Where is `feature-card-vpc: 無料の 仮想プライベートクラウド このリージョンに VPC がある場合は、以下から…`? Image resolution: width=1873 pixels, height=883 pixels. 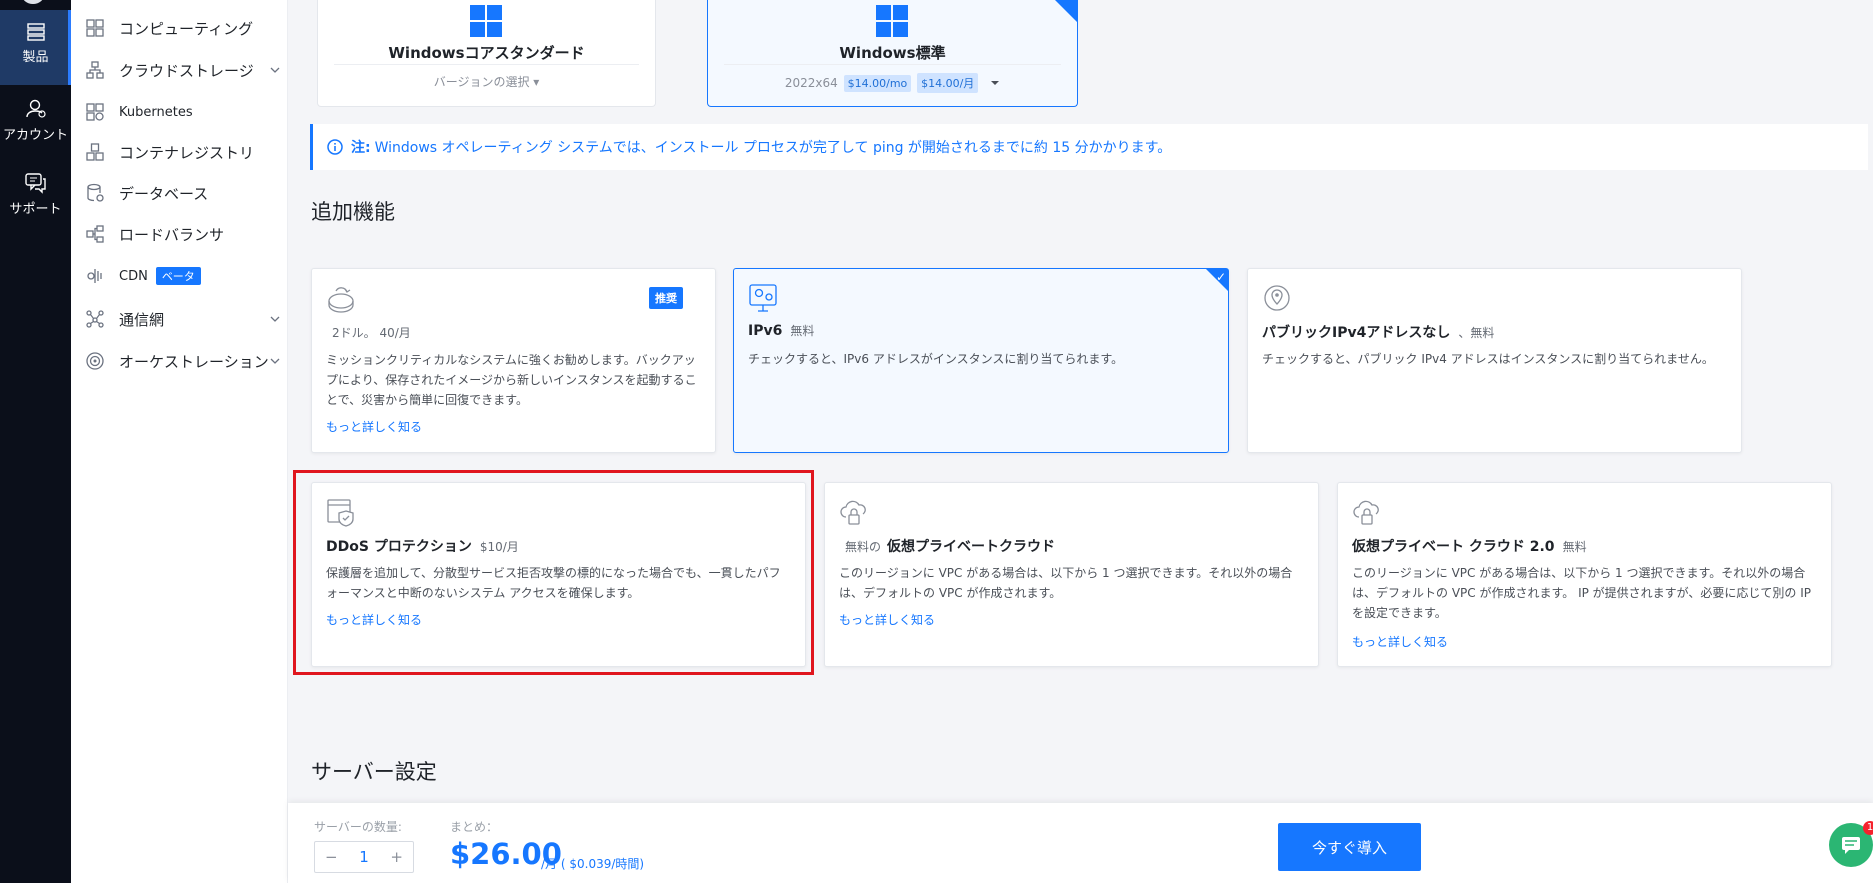 feature-card-vpc: 無料の 仮想プライベートクラウド このリージョンに VPC がある場合は、以下から… is located at coordinates (1071, 574).